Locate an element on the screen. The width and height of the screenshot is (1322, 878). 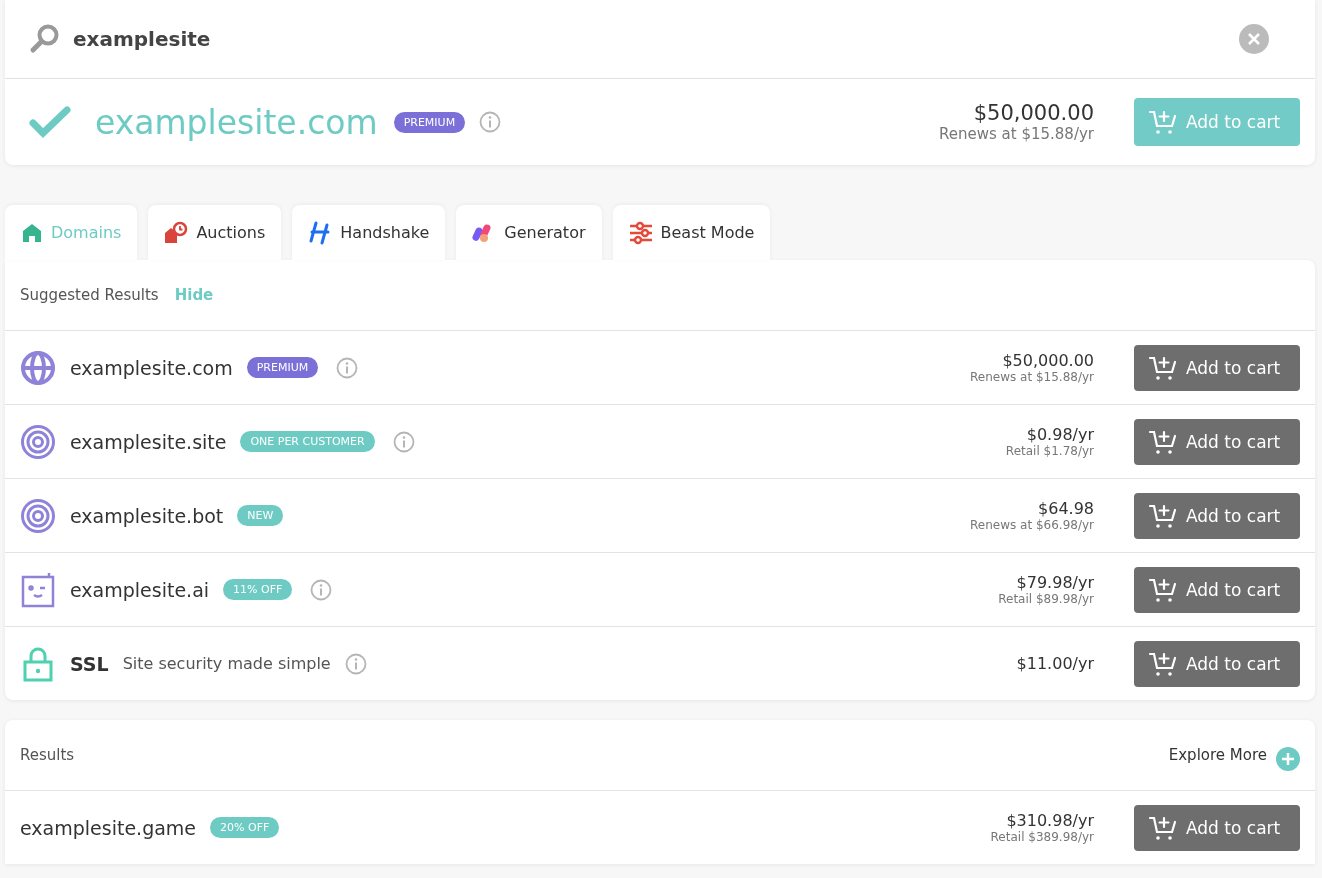
domain-tag: 11% OFF is located at coordinates (258, 589).